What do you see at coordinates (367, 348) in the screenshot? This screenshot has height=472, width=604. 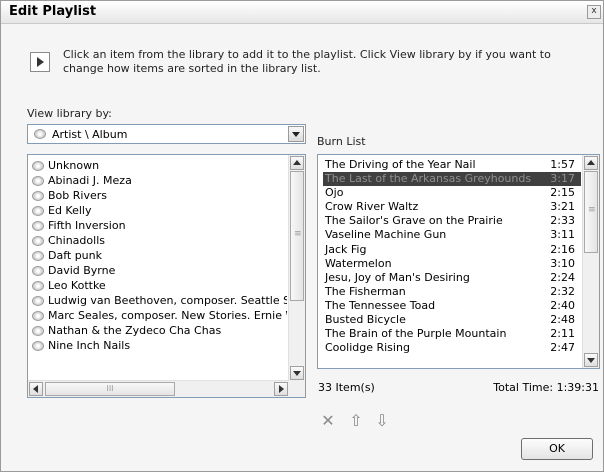 I see `track-title: Coolidge Rising` at bounding box center [367, 348].